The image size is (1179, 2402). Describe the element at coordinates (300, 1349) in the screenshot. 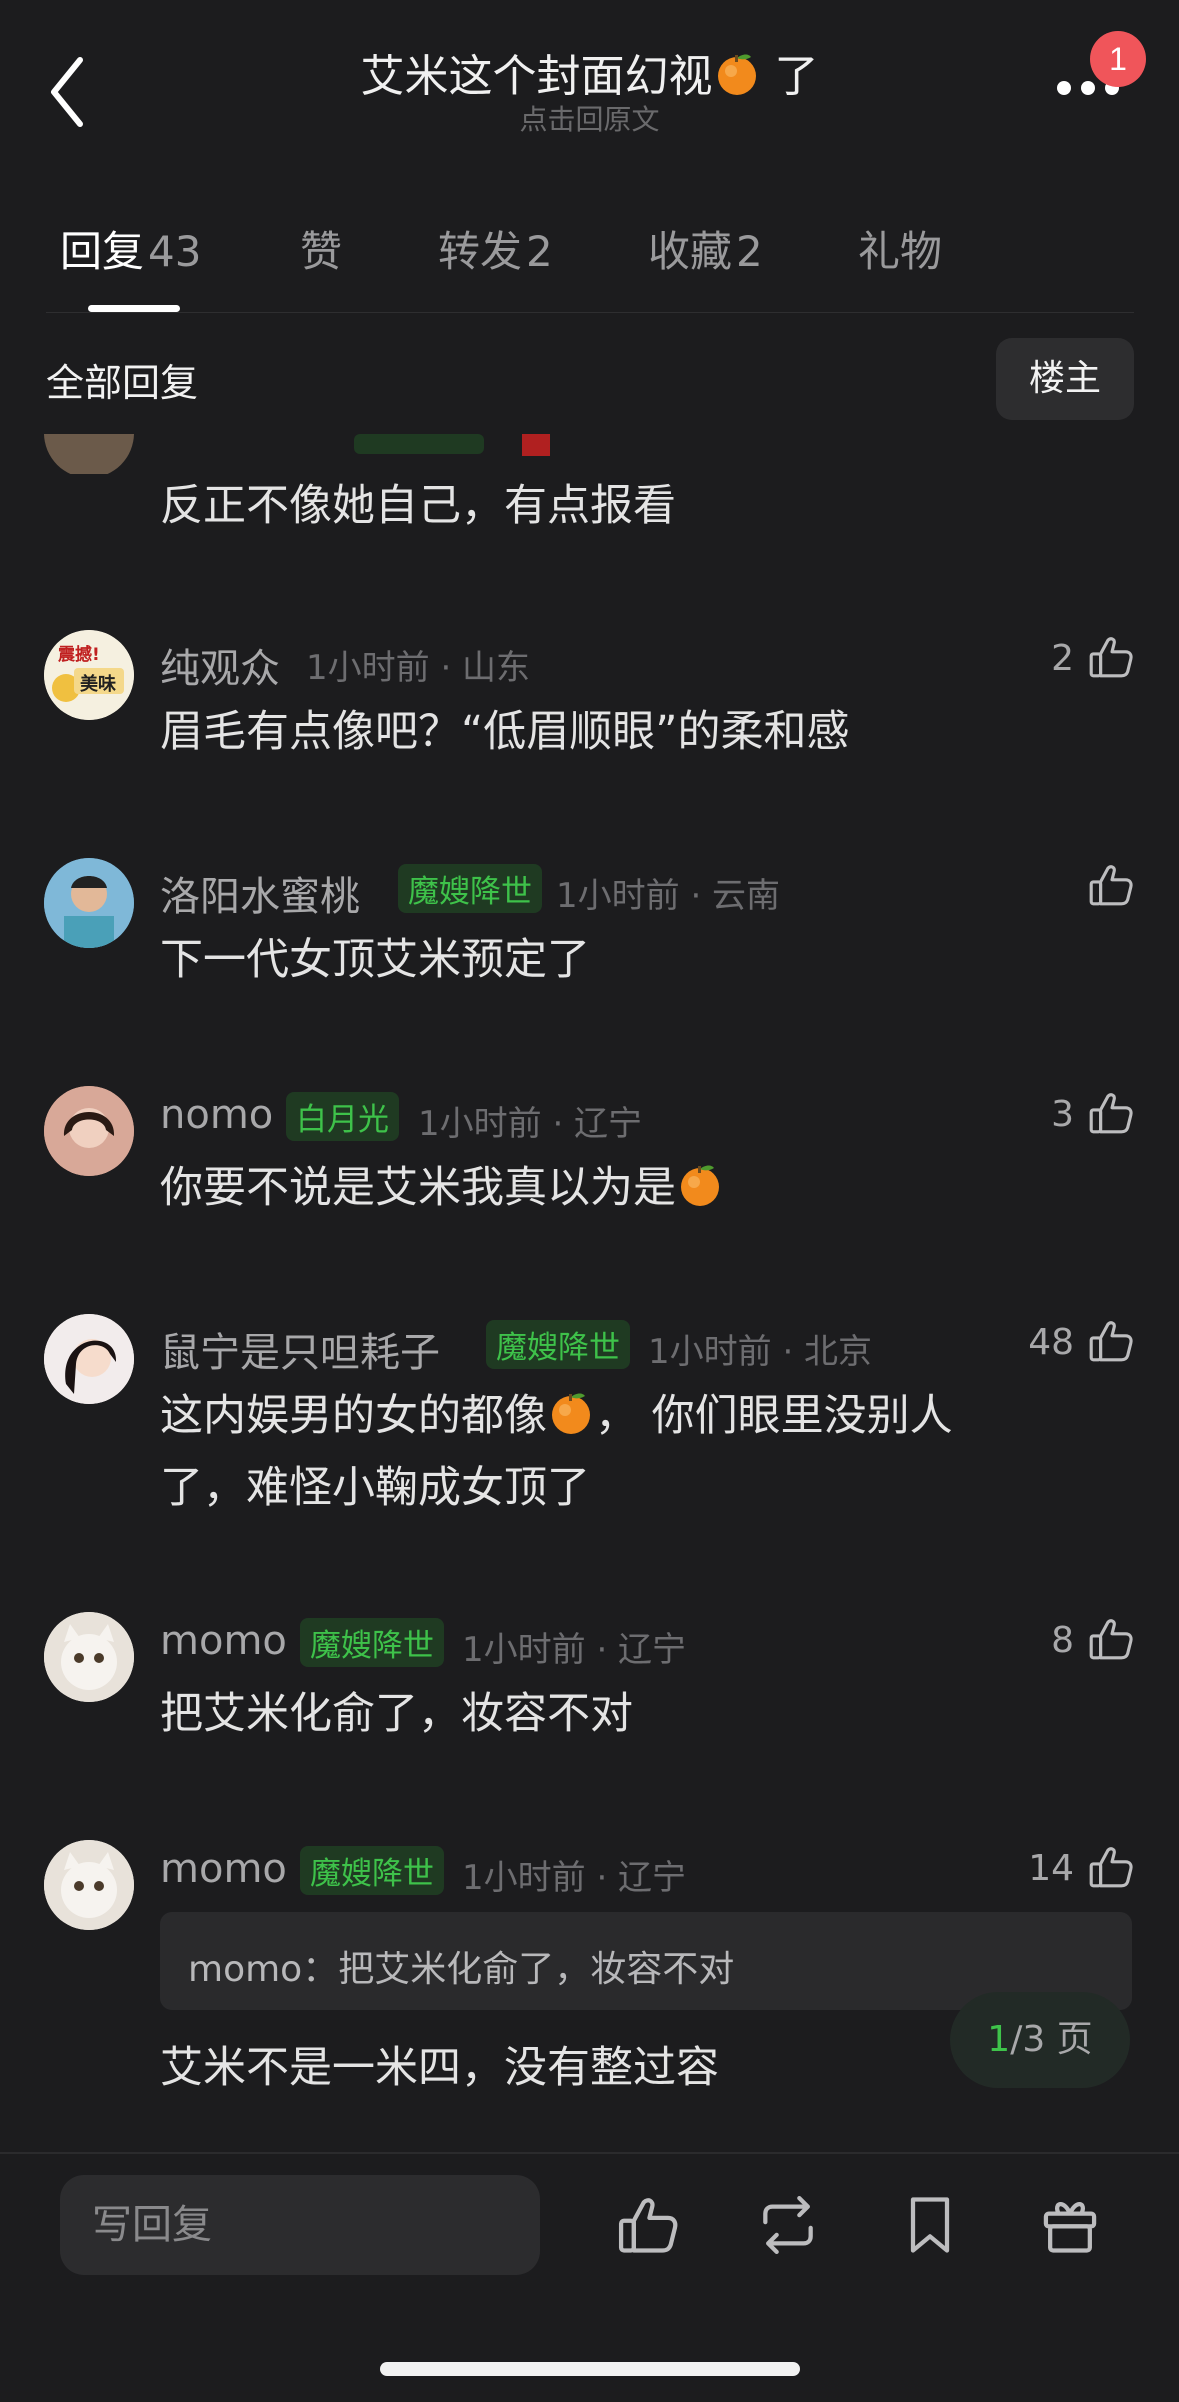

I see `username: 鼠宁是只呾耗子` at that location.